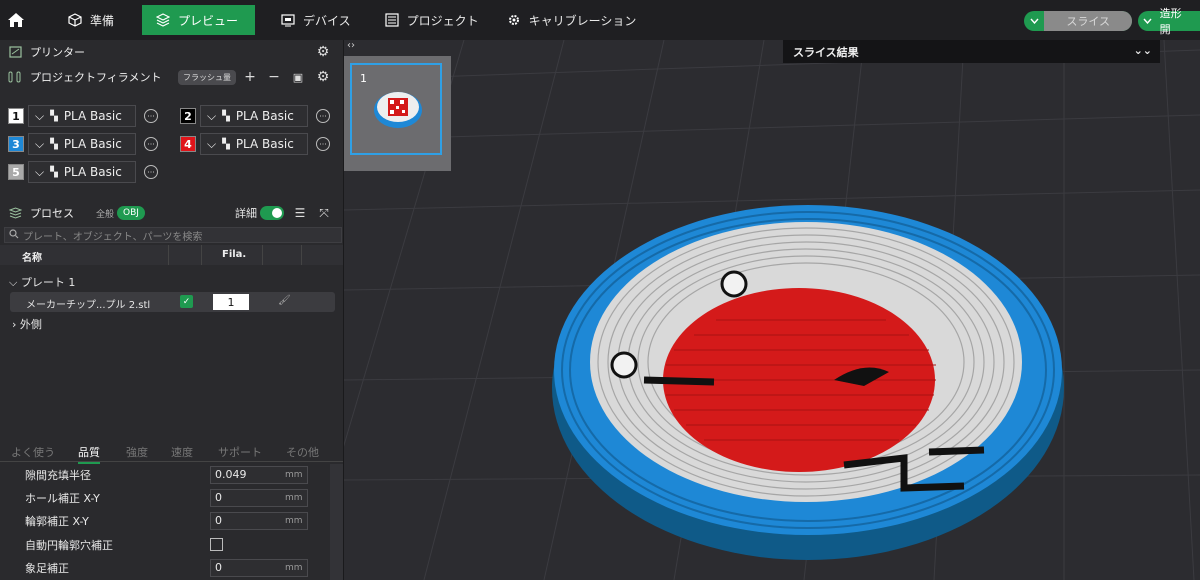 This screenshot has height=580, width=1200. I want to click on device-icon, so click(288, 20).